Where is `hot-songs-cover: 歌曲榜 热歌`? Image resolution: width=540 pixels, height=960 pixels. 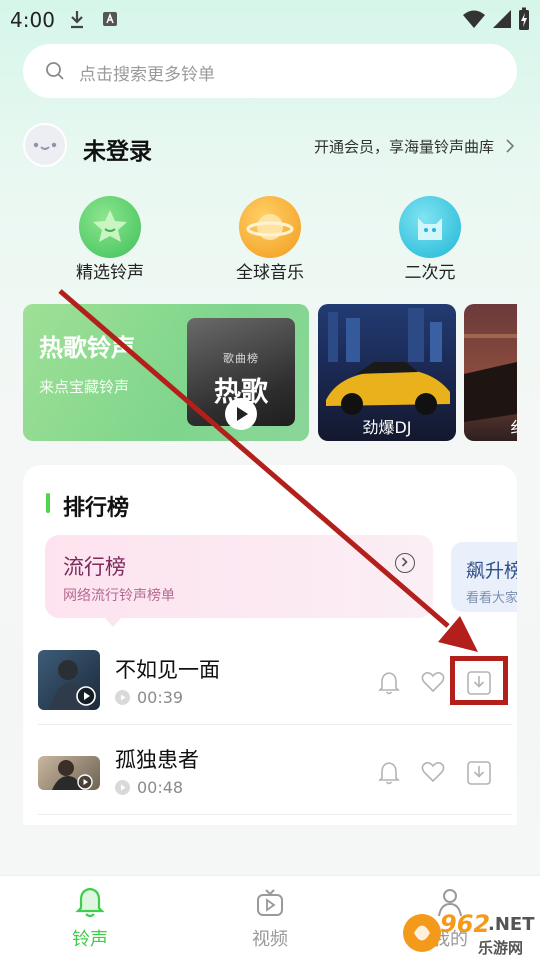 hot-songs-cover: 歌曲榜 热歌 is located at coordinates (241, 374).